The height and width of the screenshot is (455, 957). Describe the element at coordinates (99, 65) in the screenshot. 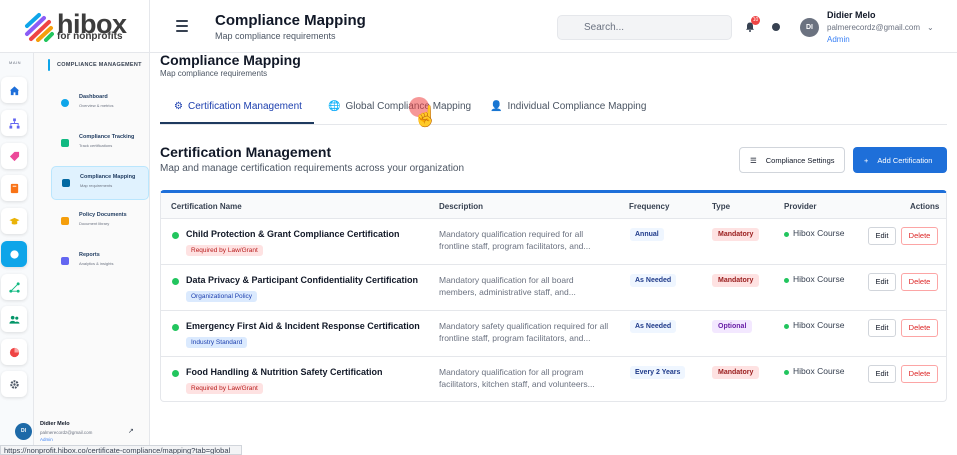

I see `panel-heading: COMPLIANCE MANAGEMENT` at that location.